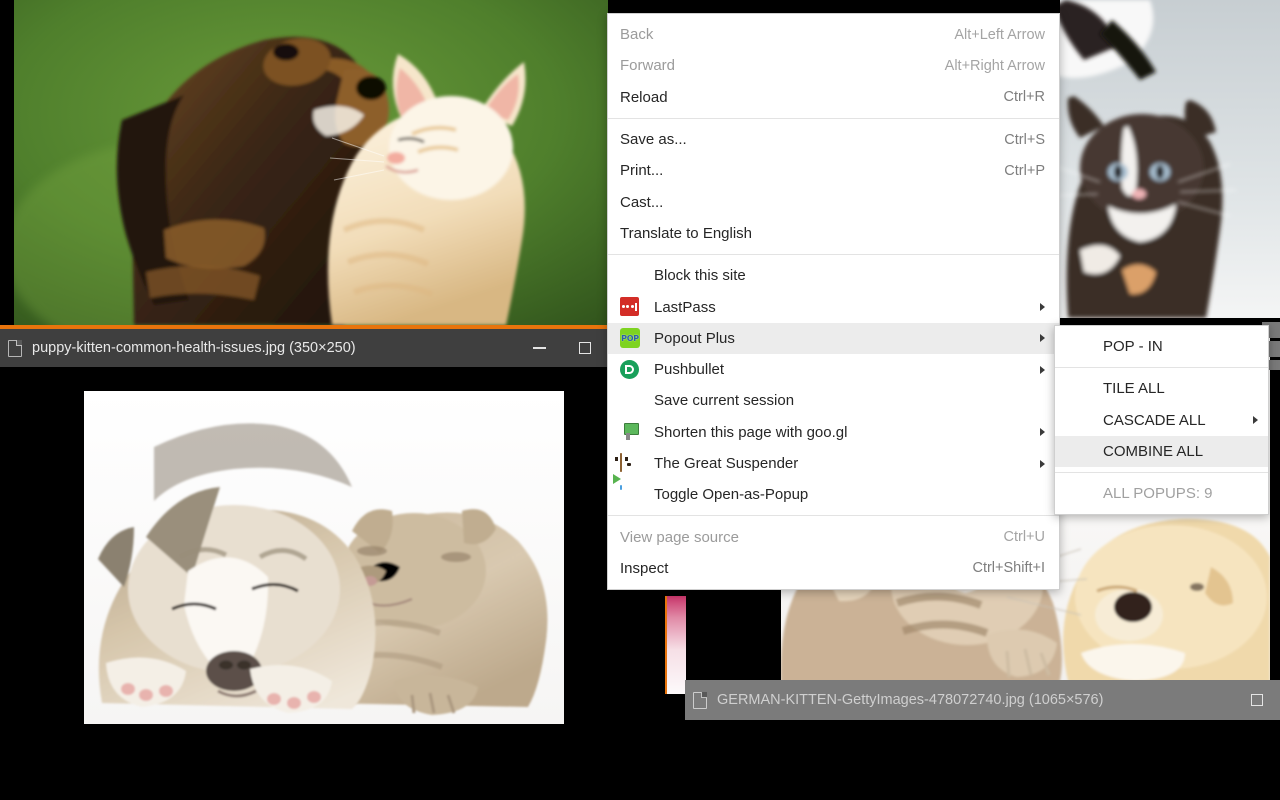 The height and width of the screenshot is (800, 1280). I want to click on menu-item-save-current-session: Save current session, so click(833, 400).